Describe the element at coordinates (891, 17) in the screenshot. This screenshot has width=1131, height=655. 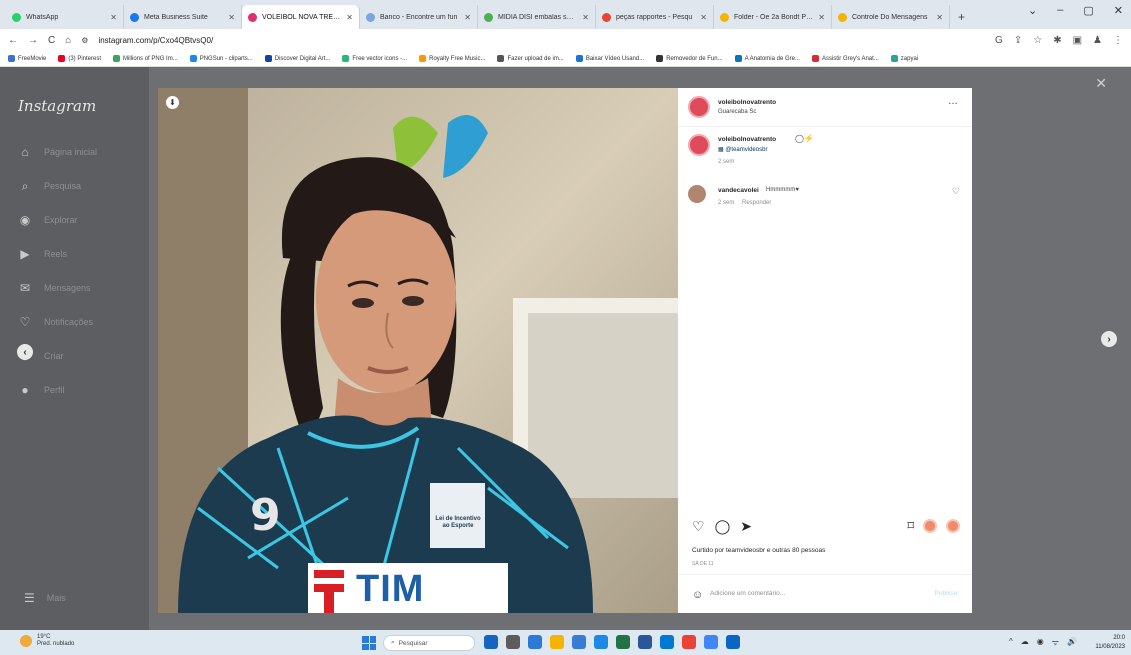
I see `browser-tab: Controle Do Mensagens ✕` at that location.